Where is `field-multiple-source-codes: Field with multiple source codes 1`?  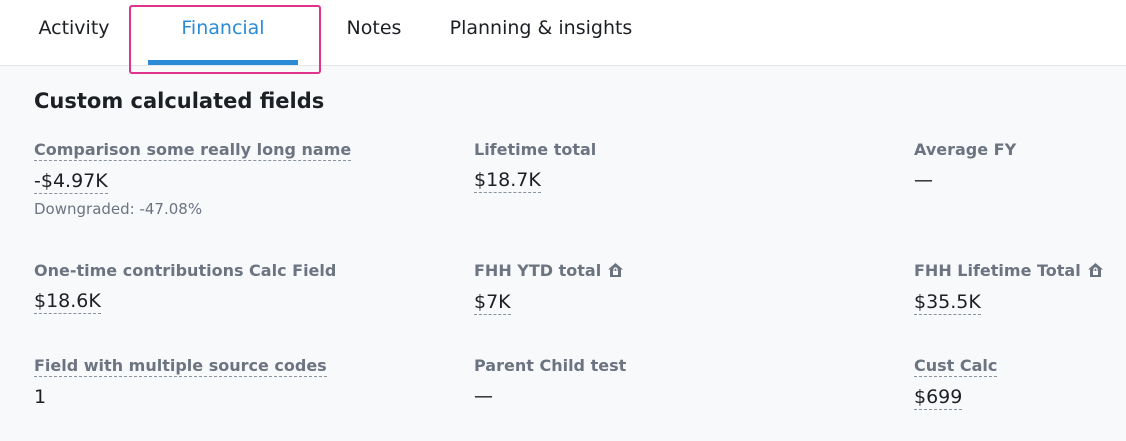 field-multiple-source-codes: Field with multiple source codes 1 is located at coordinates (180, 382).